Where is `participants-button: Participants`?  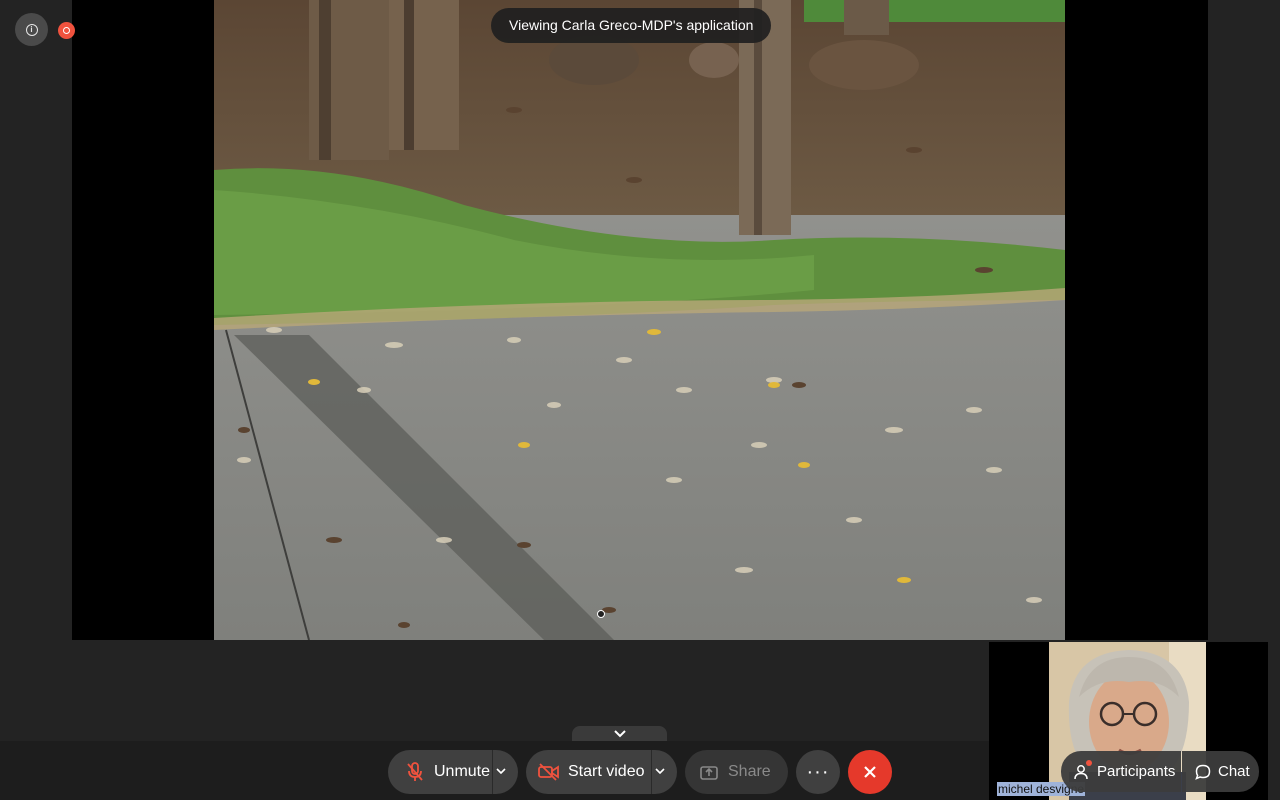
participants-button: Participants is located at coordinates (1121, 771).